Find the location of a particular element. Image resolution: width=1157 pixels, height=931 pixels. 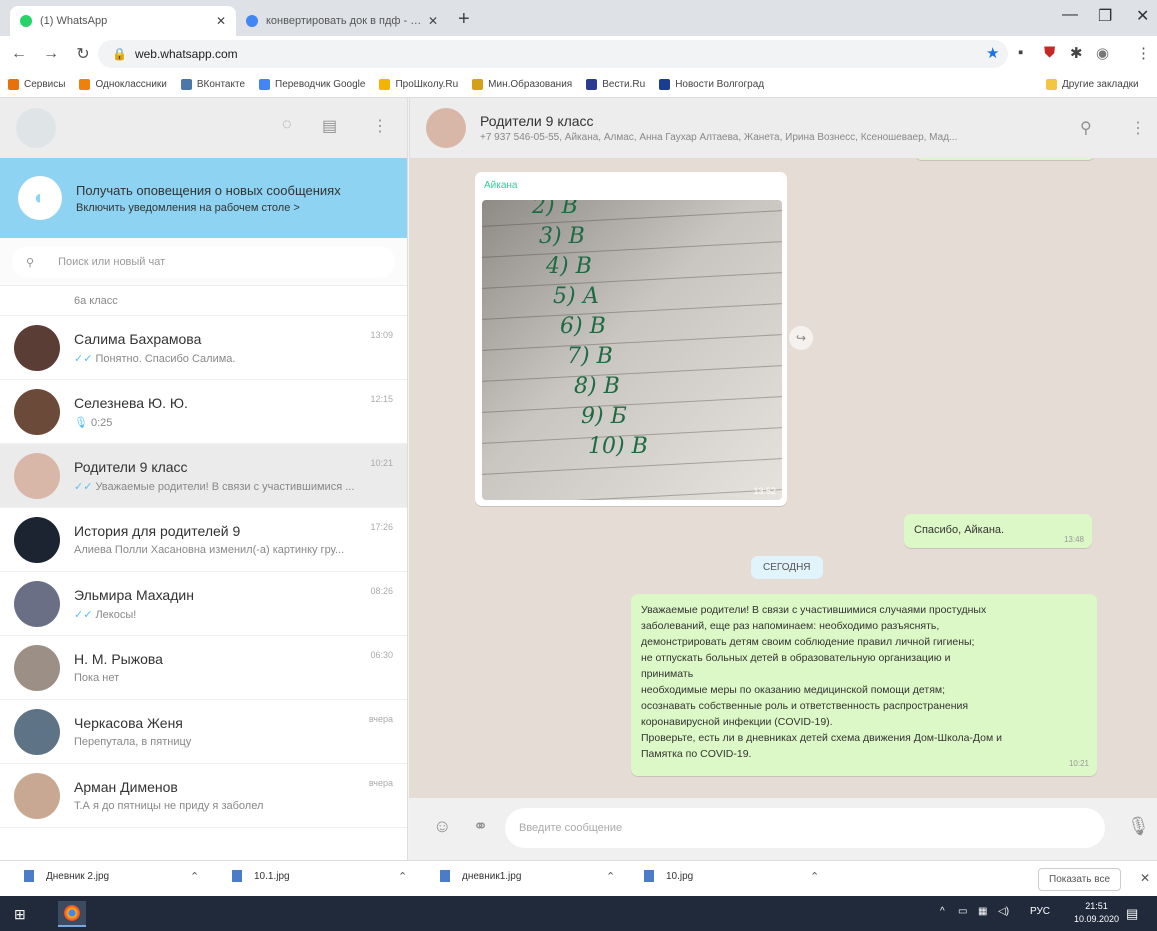

bookmark-other: Другие закладки is located at coordinates (1092, 84).